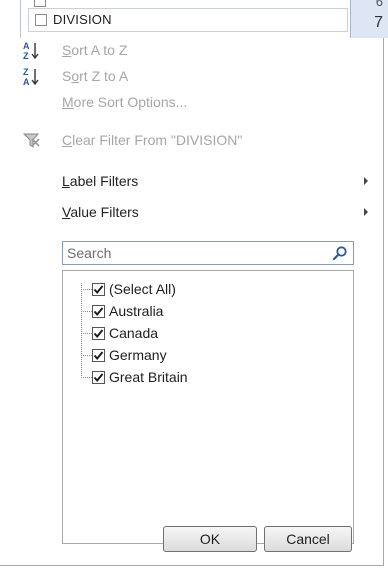 The image size is (388, 569). What do you see at coordinates (369, 19) in the screenshot?
I see `row-number-cell: 6 7` at bounding box center [369, 19].